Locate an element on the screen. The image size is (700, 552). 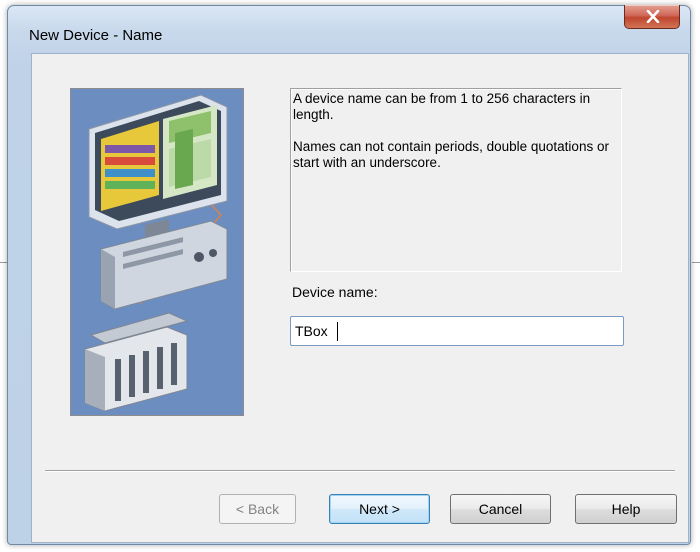
device-illustration is located at coordinates (157, 252).